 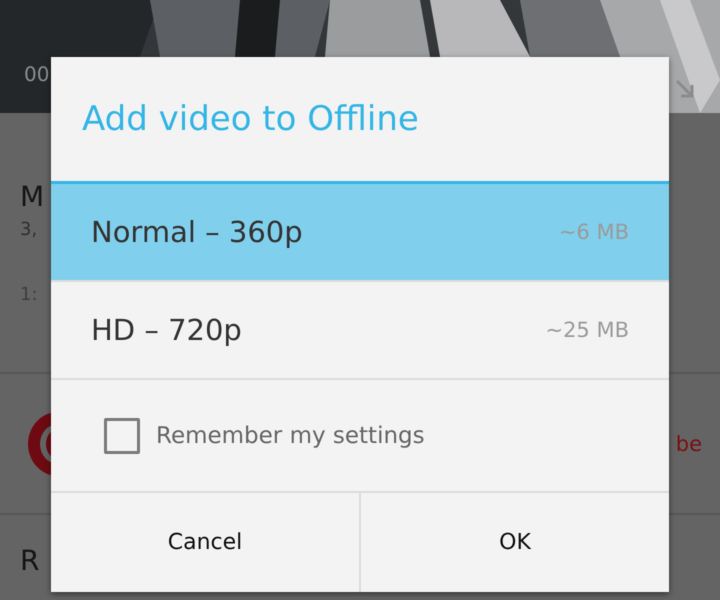 I want to click on video-time: 00, so click(x=37, y=74).